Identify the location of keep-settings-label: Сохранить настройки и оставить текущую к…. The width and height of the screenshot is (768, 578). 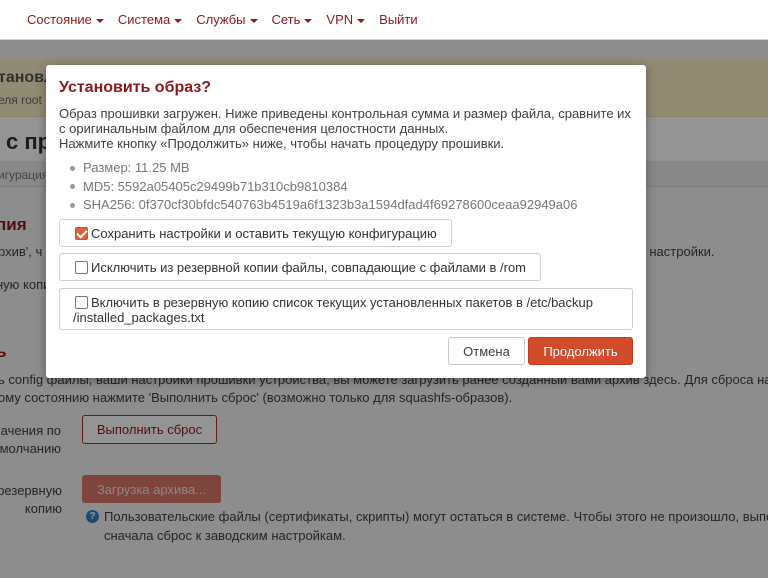
(264, 233).